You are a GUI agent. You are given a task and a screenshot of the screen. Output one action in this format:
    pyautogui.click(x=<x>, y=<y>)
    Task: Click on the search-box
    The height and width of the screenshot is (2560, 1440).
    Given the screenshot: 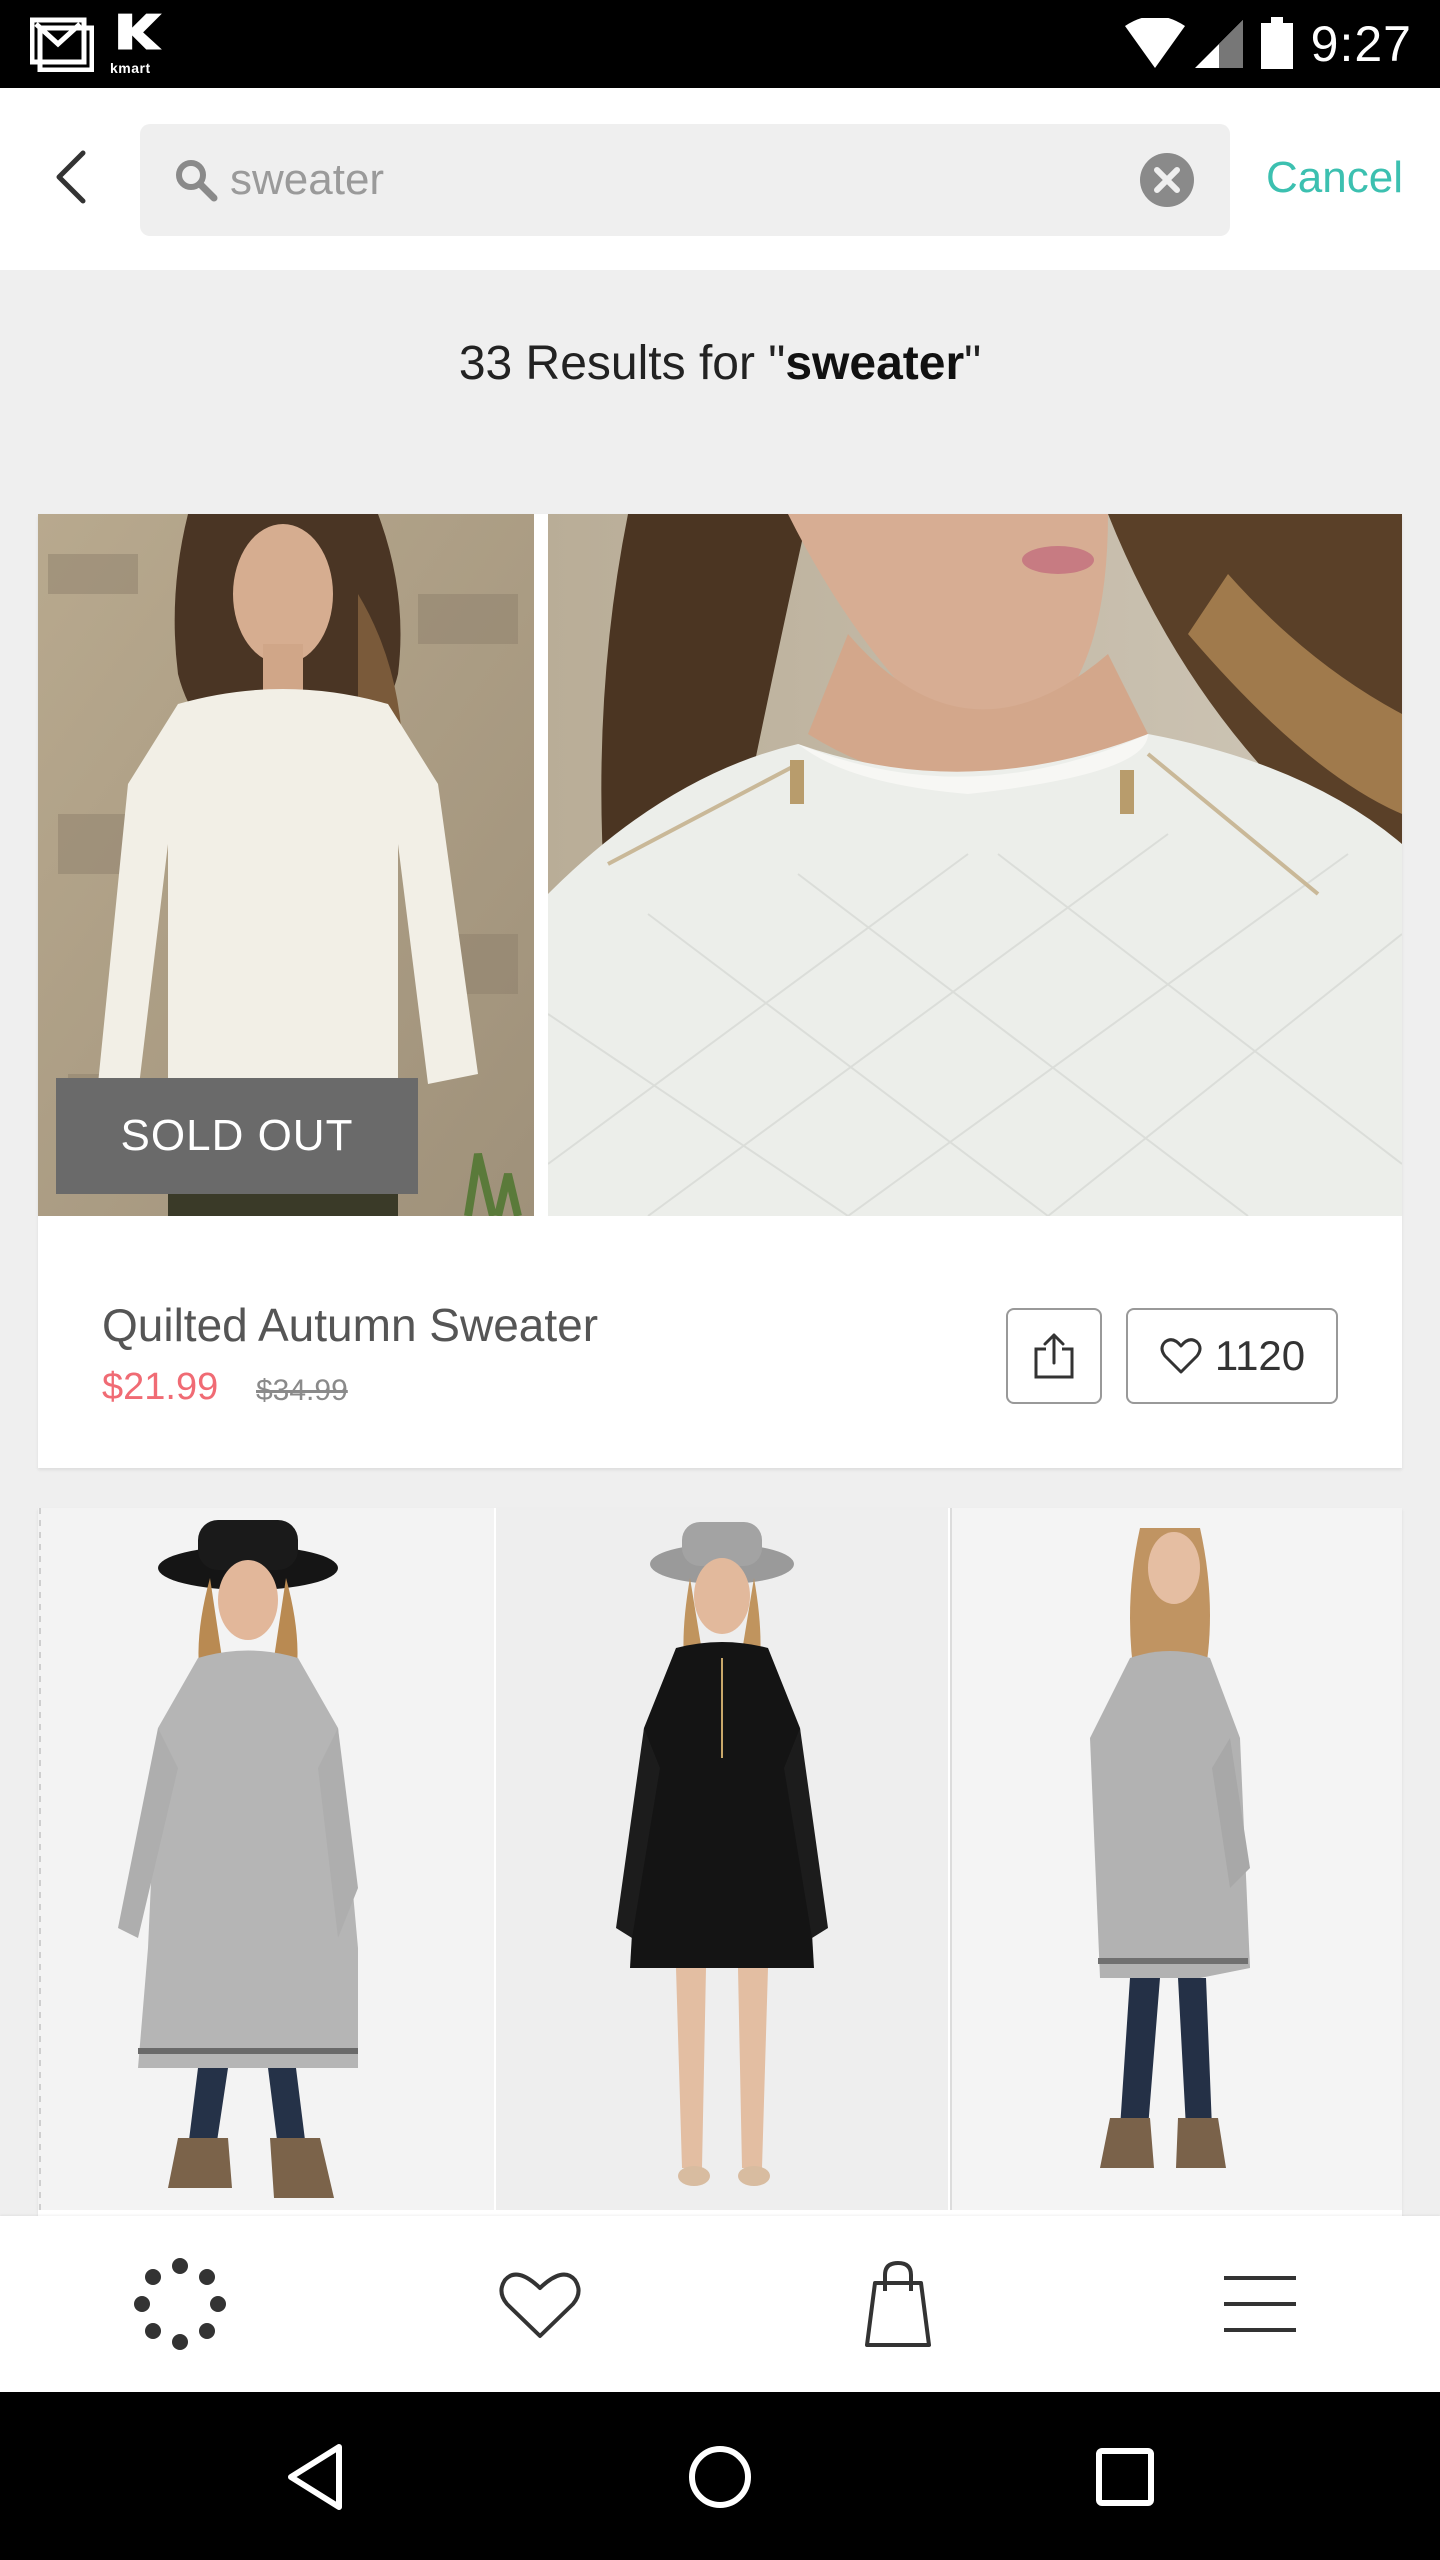 What is the action you would take?
    pyautogui.click(x=685, y=180)
    